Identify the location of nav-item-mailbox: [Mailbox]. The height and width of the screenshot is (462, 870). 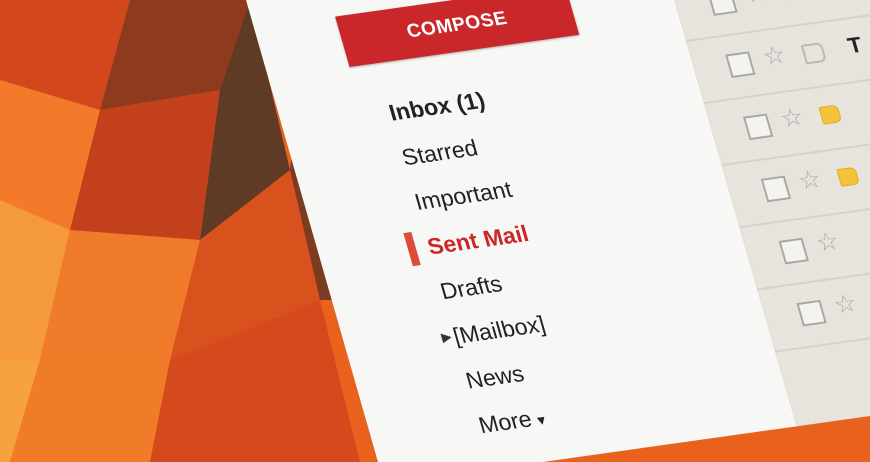
(499, 330).